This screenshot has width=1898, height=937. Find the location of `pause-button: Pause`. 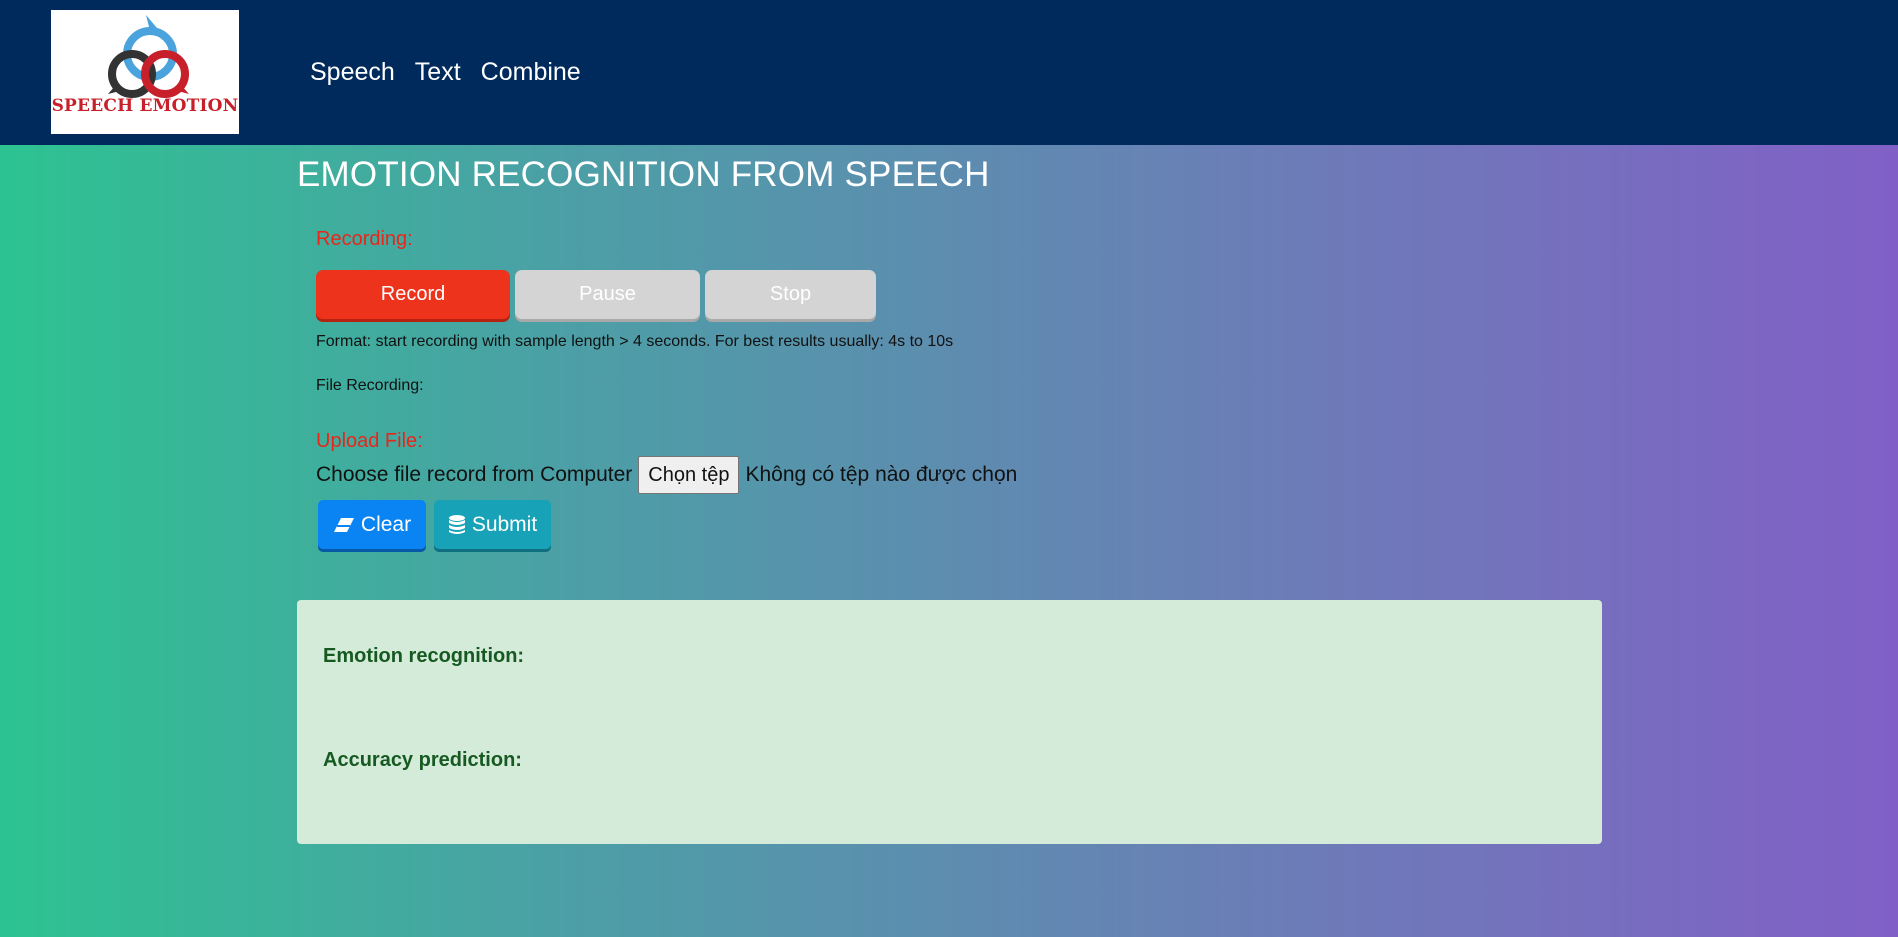

pause-button: Pause is located at coordinates (607, 294).